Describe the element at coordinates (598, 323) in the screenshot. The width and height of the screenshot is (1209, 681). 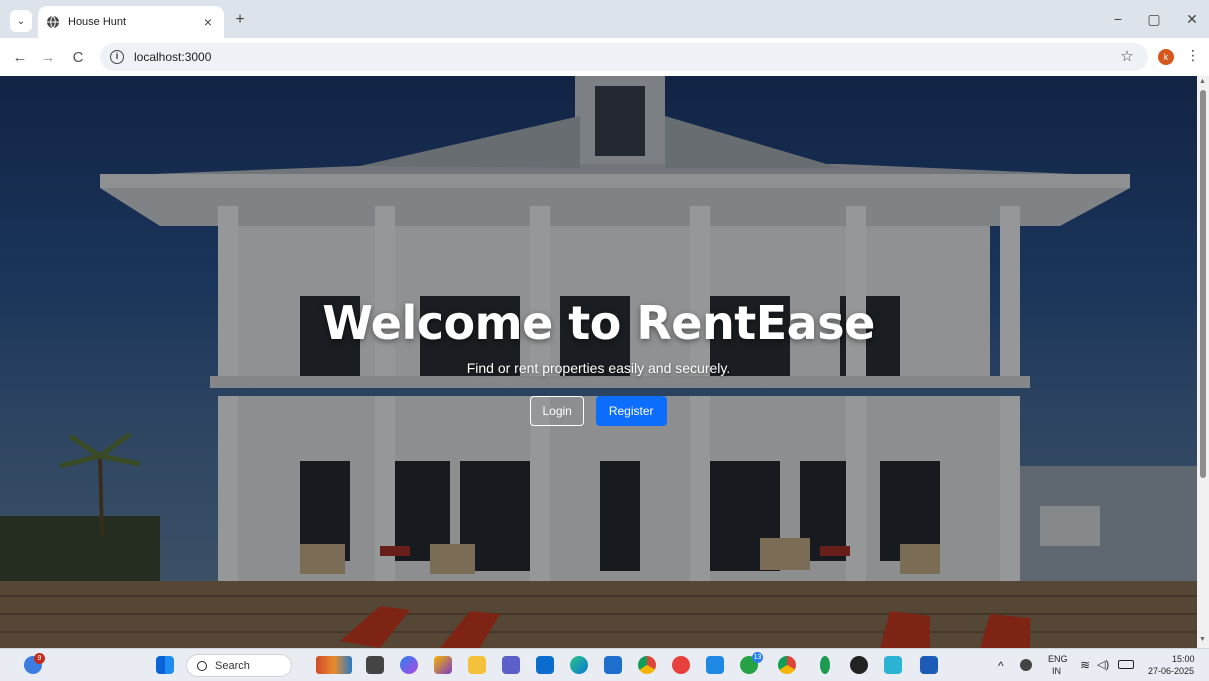
I see `hero-title: Welcome to RentEase` at that location.